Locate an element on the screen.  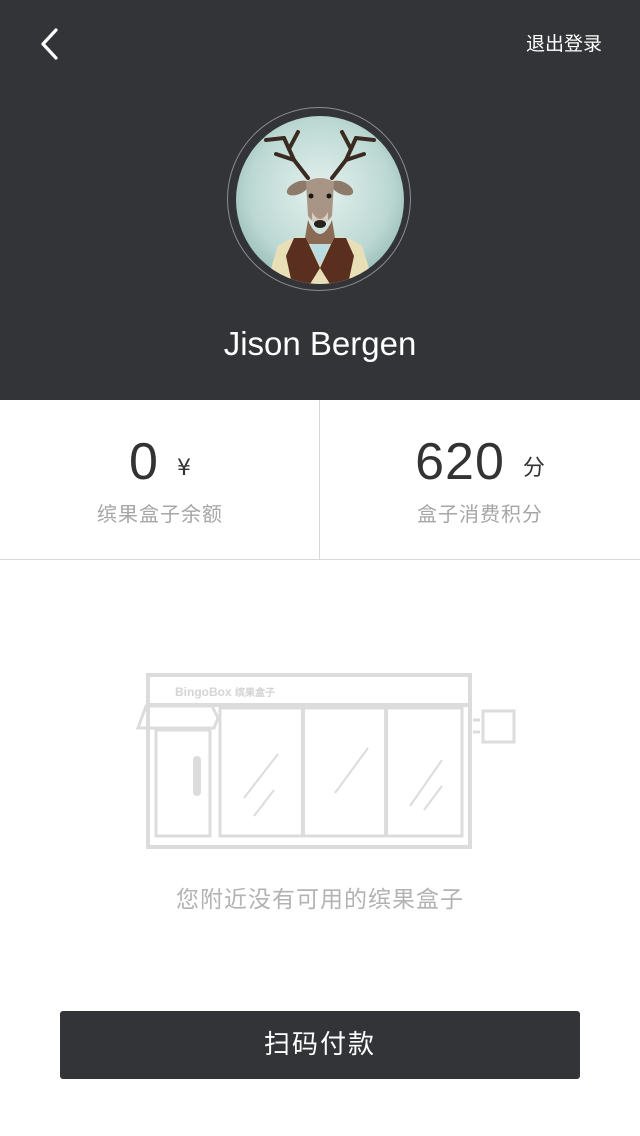
empty-state-message: 您附近没有可用的缤果盒子 is located at coordinates (320, 900).